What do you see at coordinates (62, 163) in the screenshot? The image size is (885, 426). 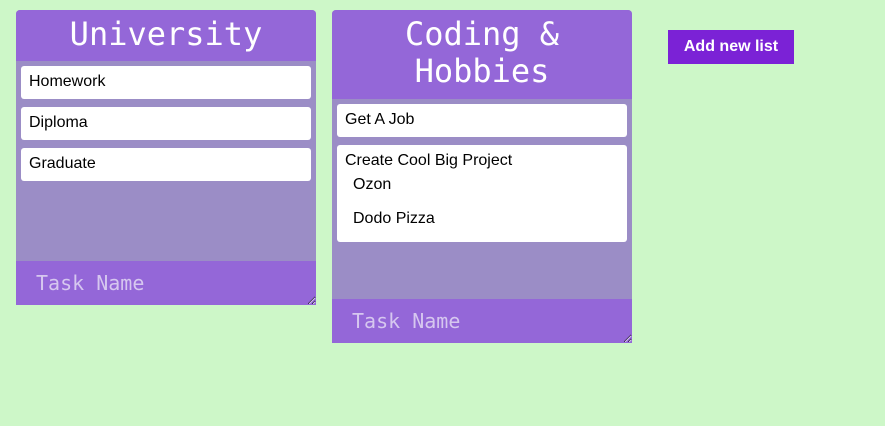 I see `task-label: Graduate` at bounding box center [62, 163].